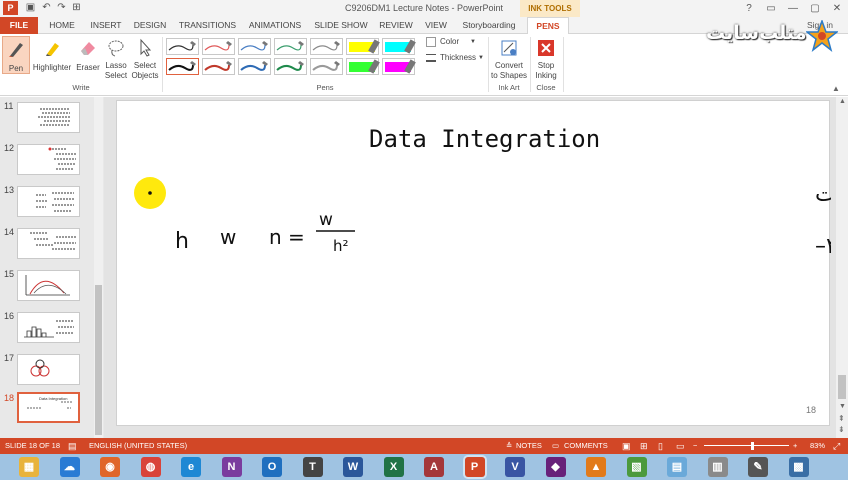 The width and height of the screenshot is (848, 480). I want to click on slide-number: 14, so click(9, 232).